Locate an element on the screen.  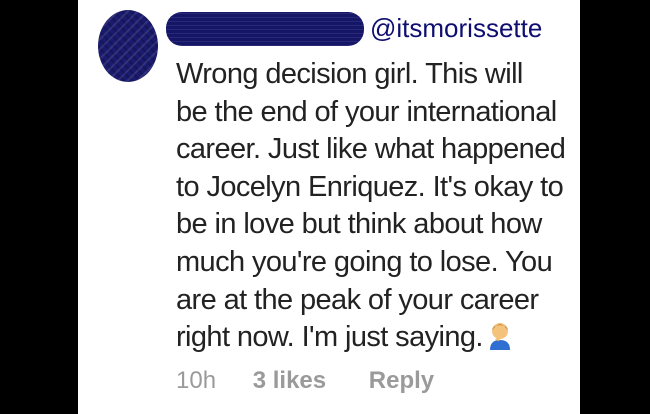
comment-line: career. Just like what happened is located at coordinates (371, 149).